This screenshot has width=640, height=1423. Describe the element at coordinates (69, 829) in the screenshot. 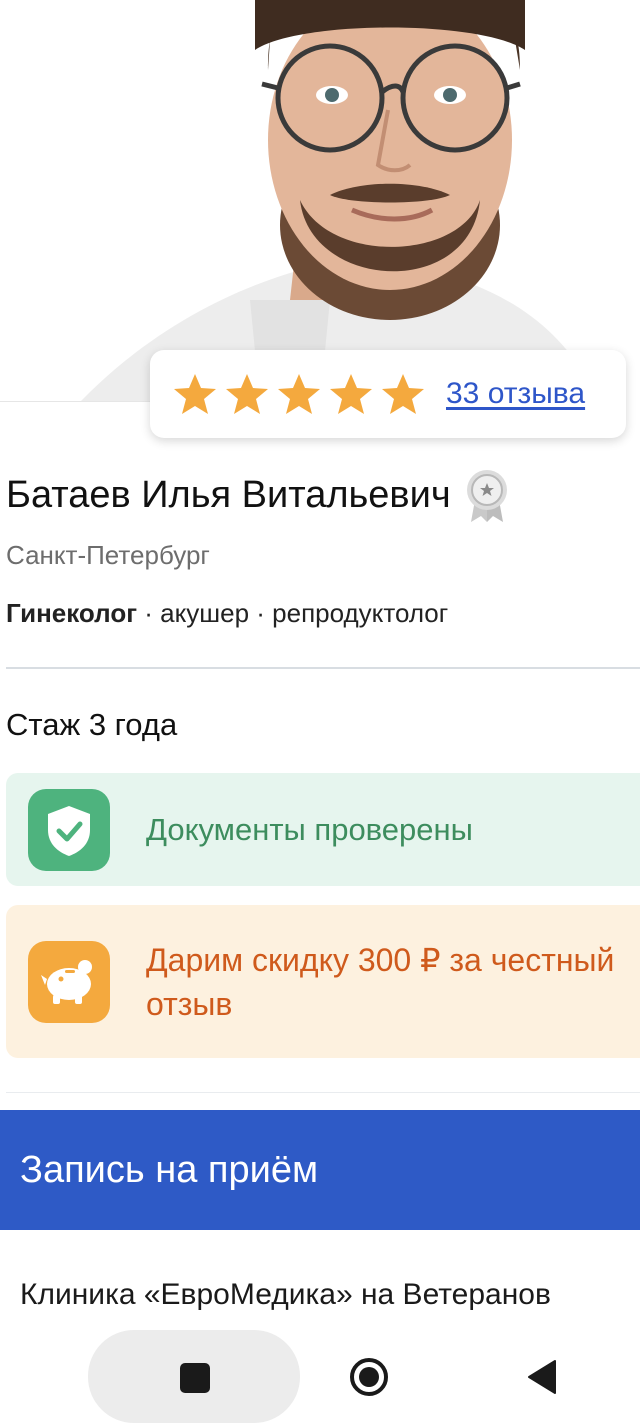

I see `shield-check-icon` at that location.